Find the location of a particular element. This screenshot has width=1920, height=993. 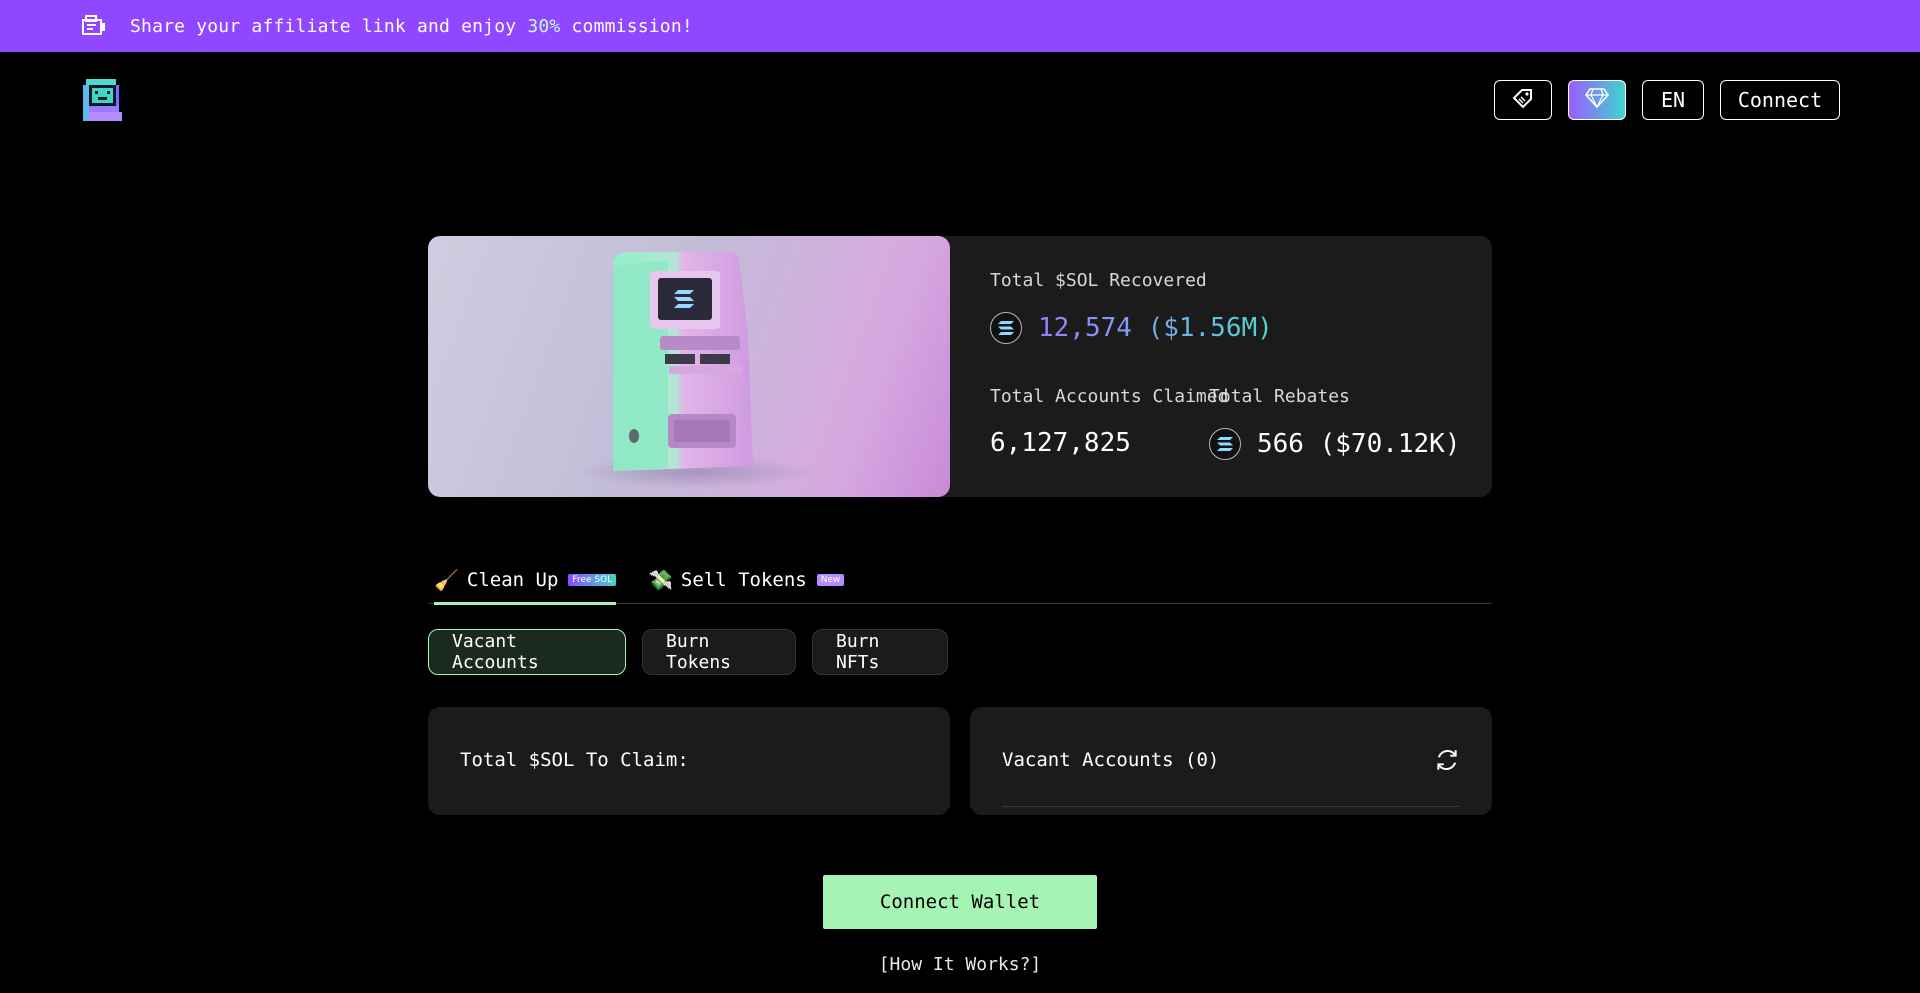

subtab-burn-nfts: Burn NFTs is located at coordinates (880, 652).